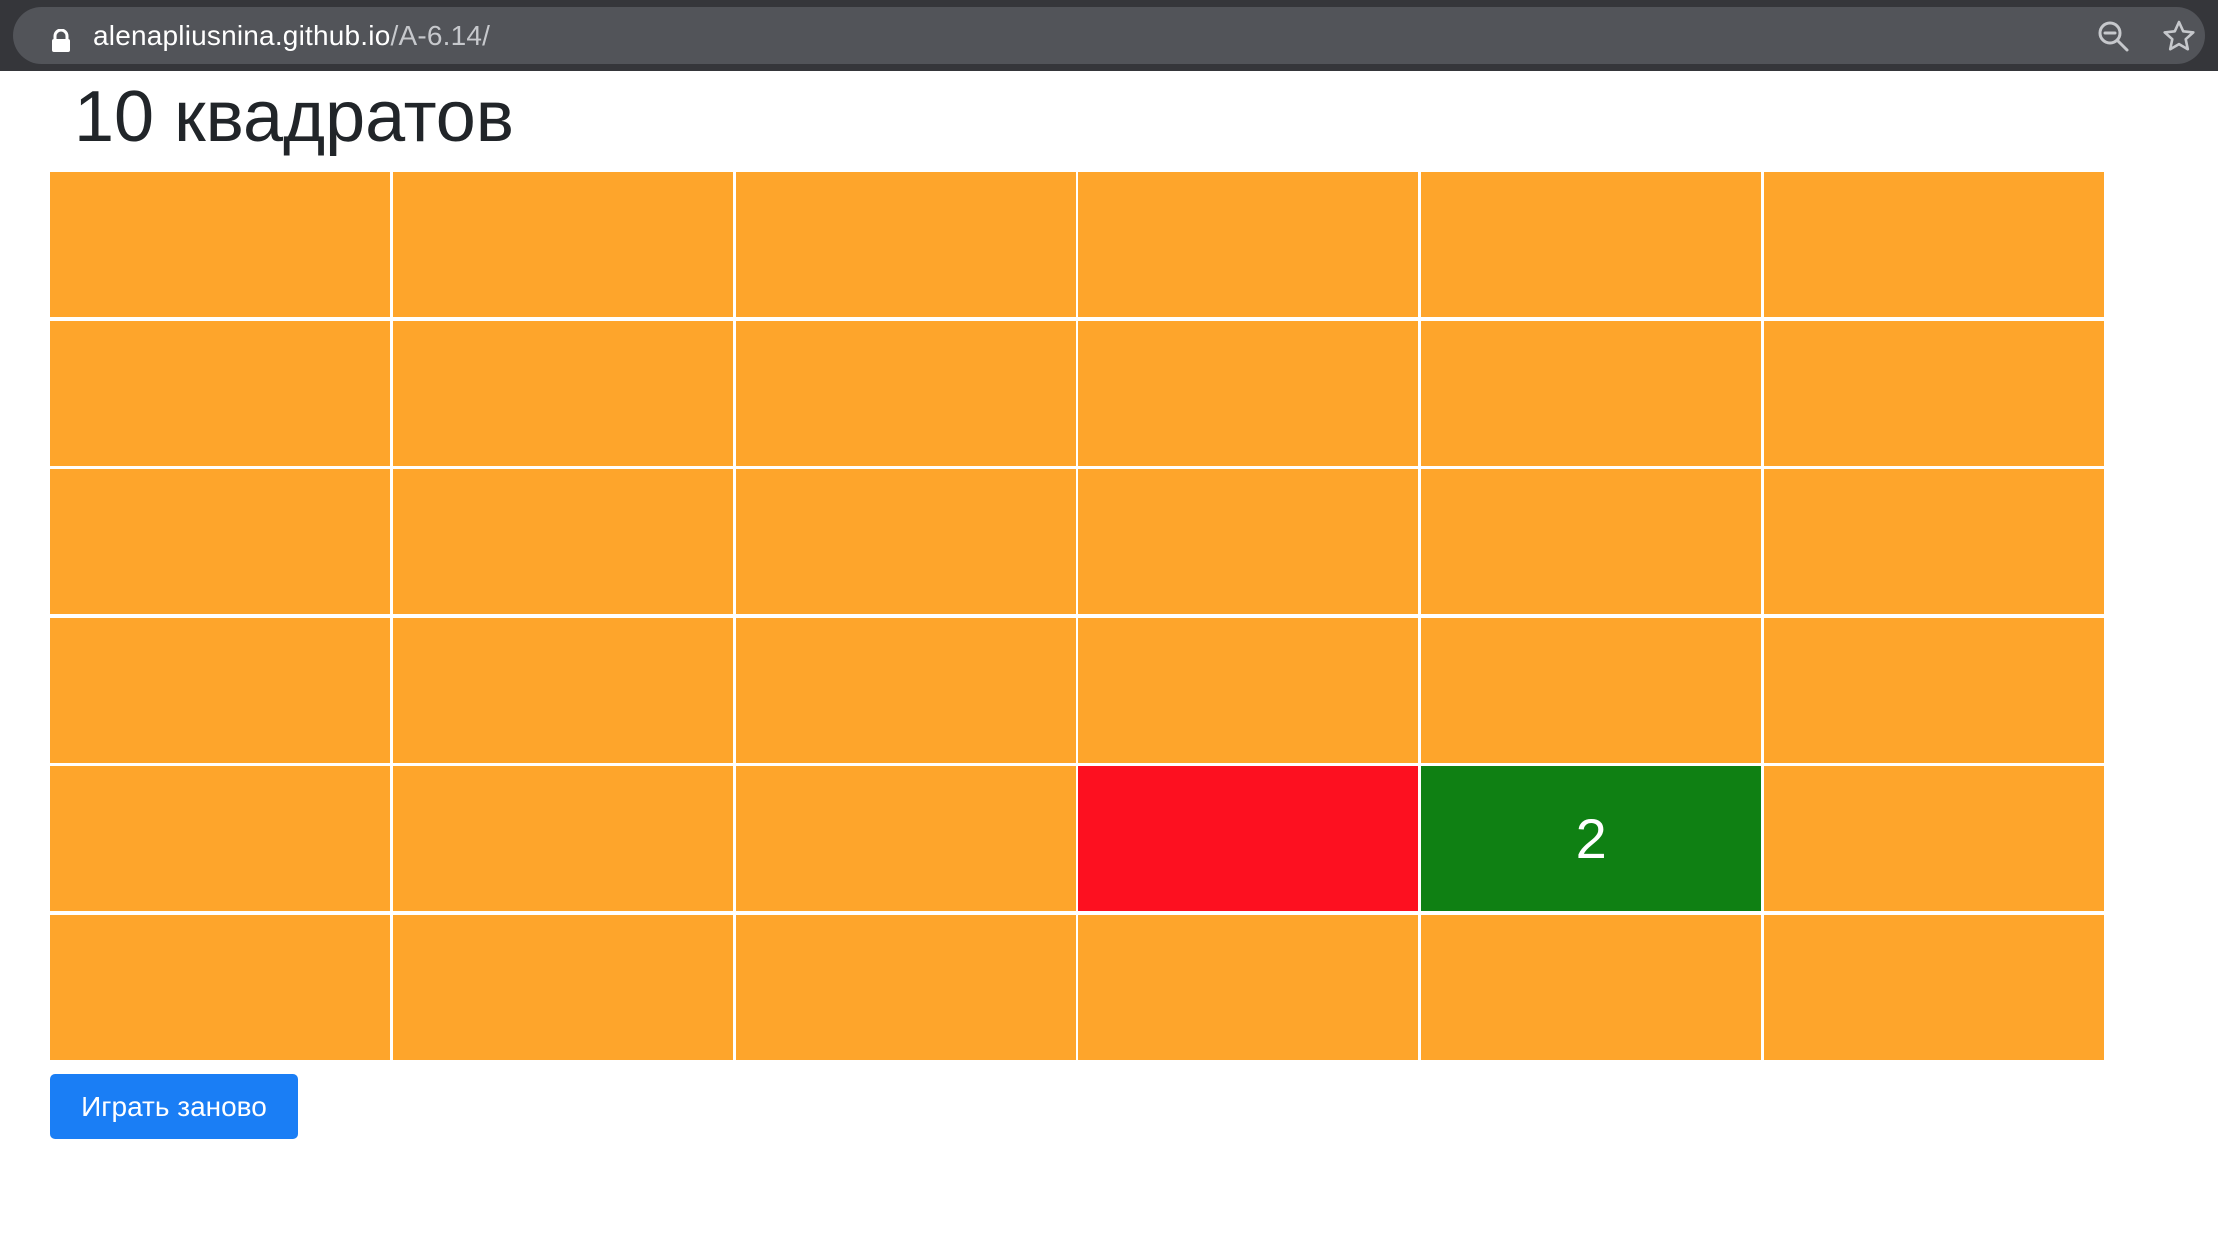 This screenshot has height=1242, width=2218. I want to click on game-cell: 2, so click(1591, 839).